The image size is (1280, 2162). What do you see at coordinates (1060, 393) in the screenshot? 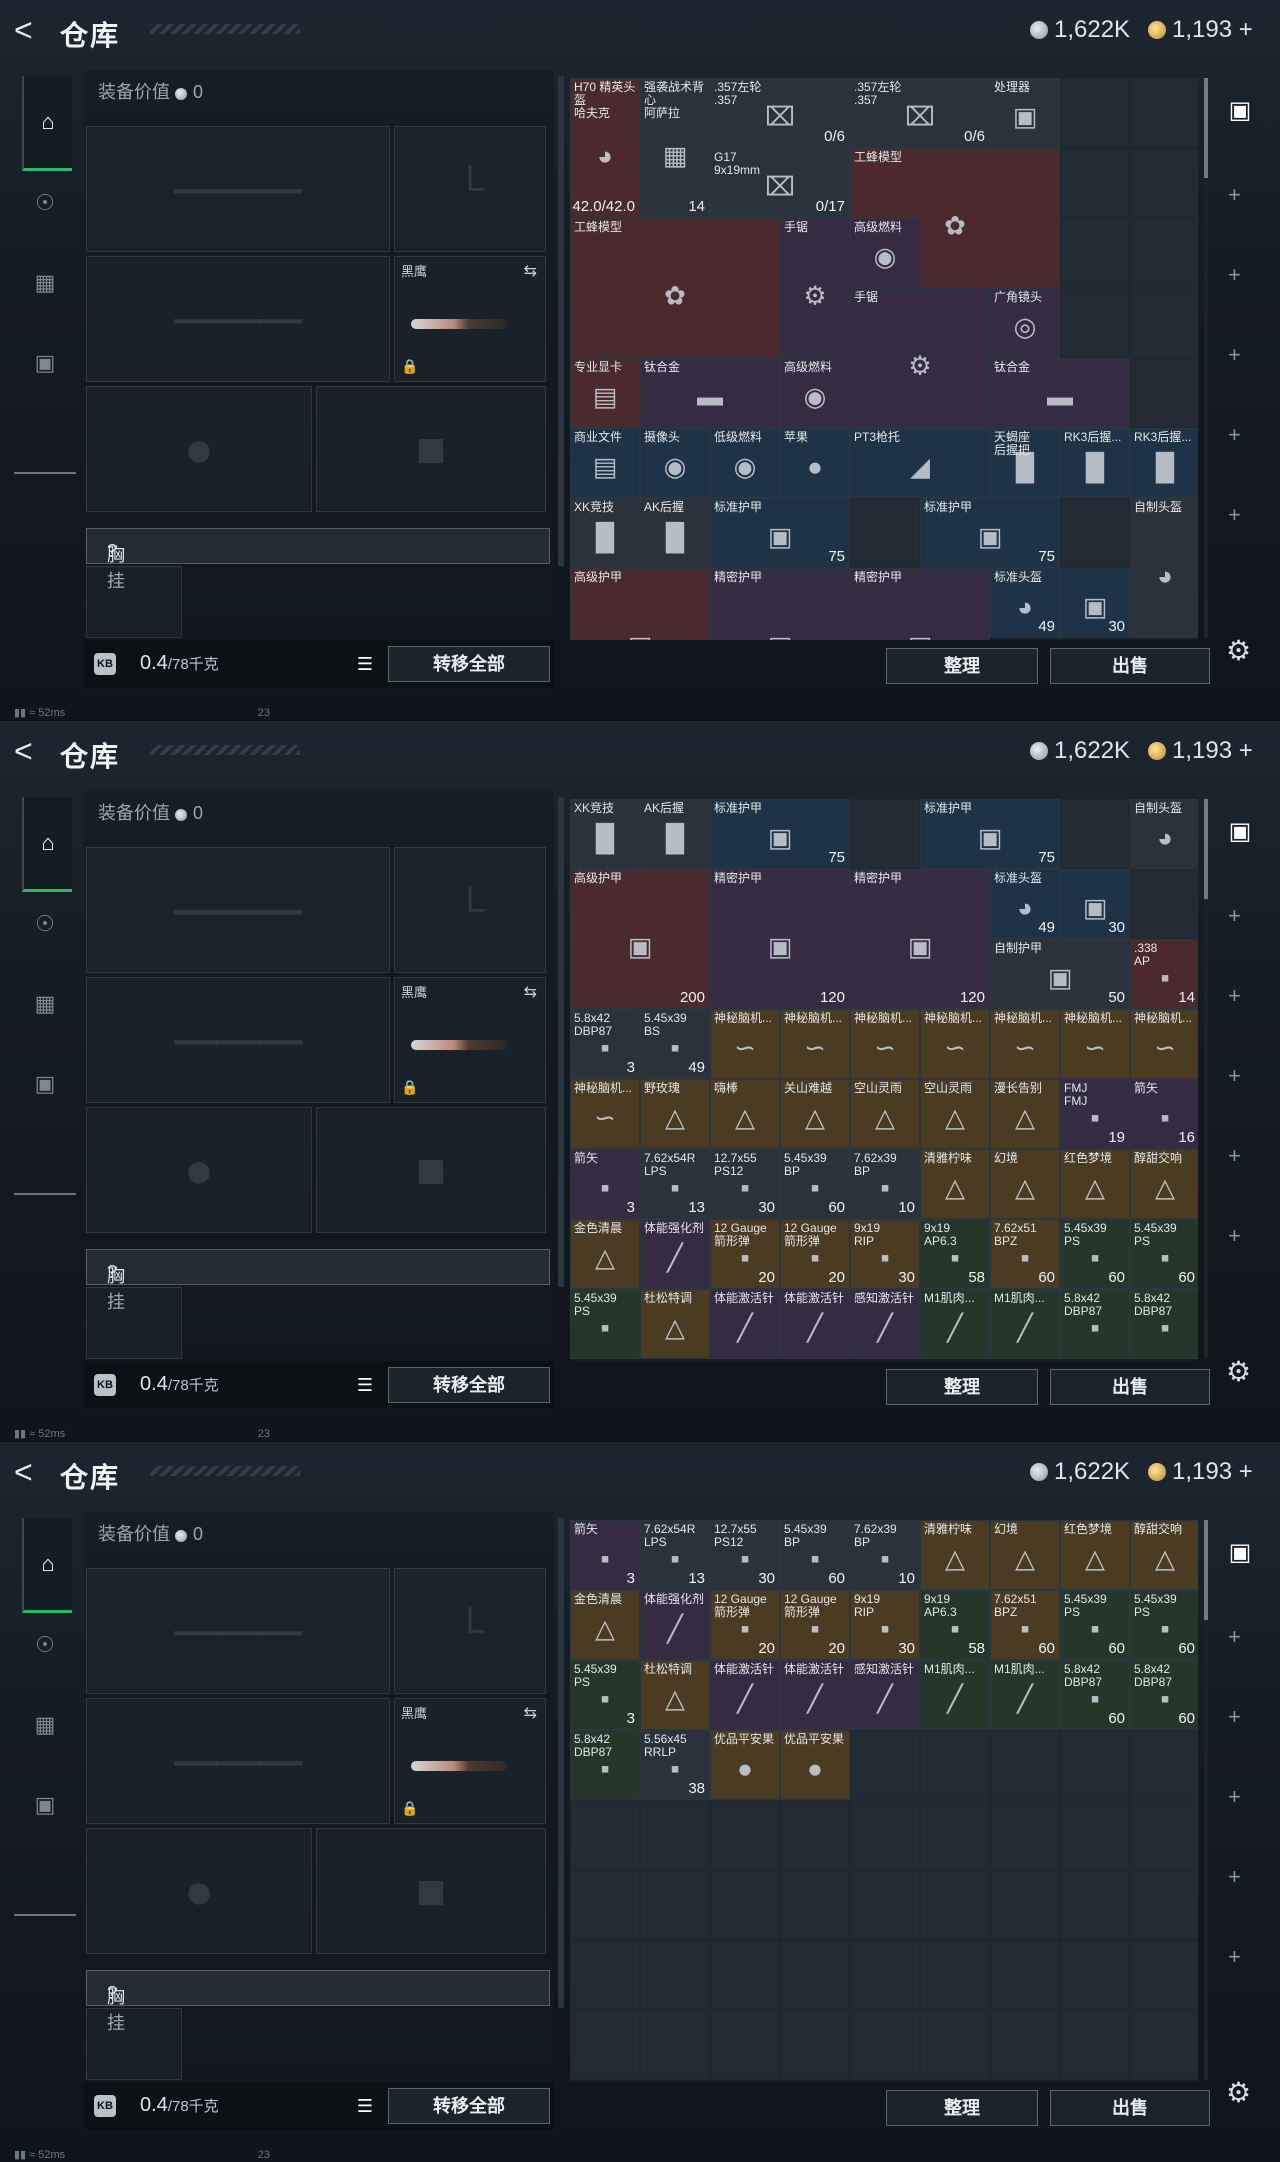
I see `storage-item: ▬ 钛合金` at bounding box center [1060, 393].